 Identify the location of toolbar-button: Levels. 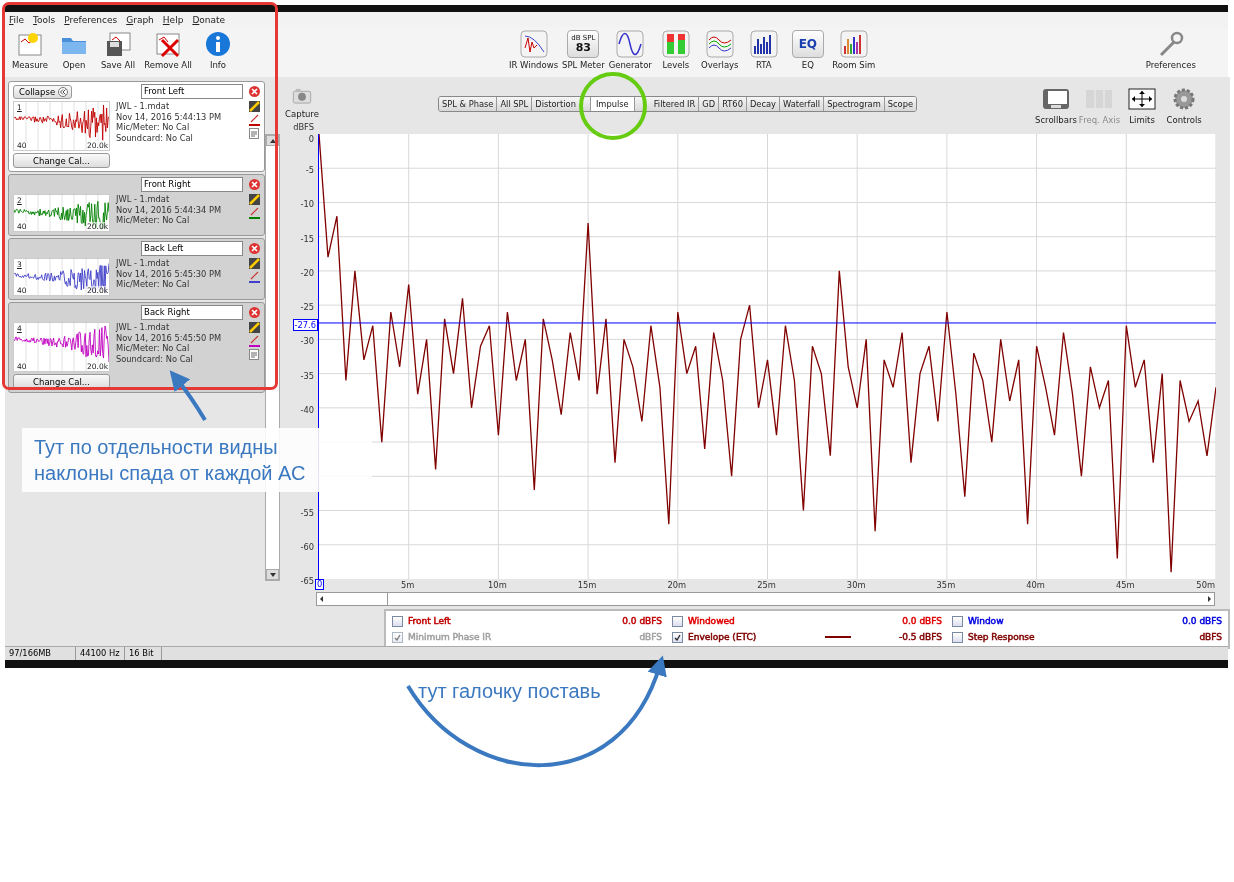
(675, 50).